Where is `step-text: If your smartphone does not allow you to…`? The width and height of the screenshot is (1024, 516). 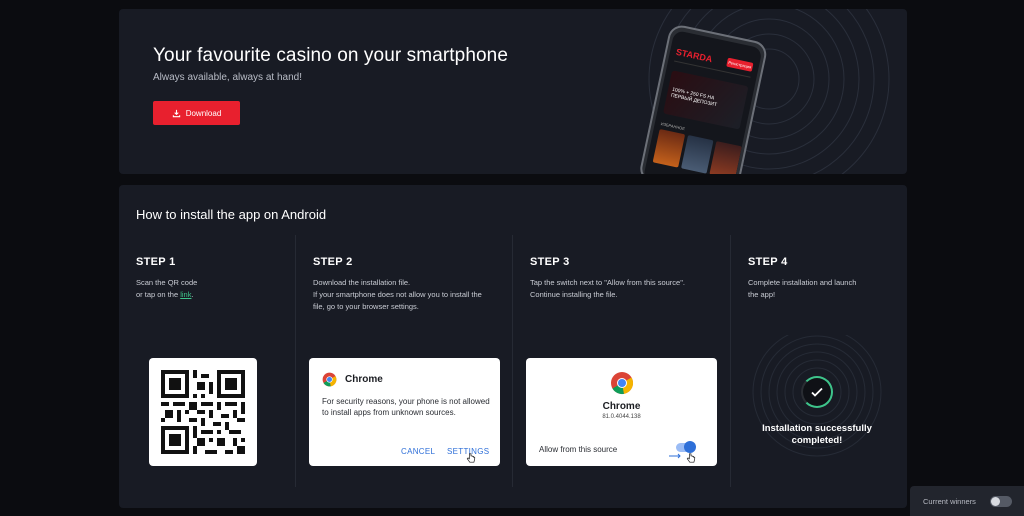 step-text: If your smartphone does not allow you to… is located at coordinates (397, 294).